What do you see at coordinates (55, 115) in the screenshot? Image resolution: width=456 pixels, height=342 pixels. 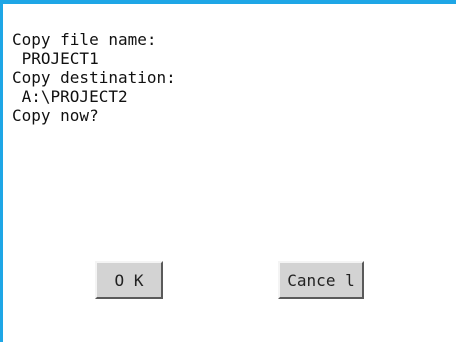 I see `copy-now-prompt: Copy now?` at bounding box center [55, 115].